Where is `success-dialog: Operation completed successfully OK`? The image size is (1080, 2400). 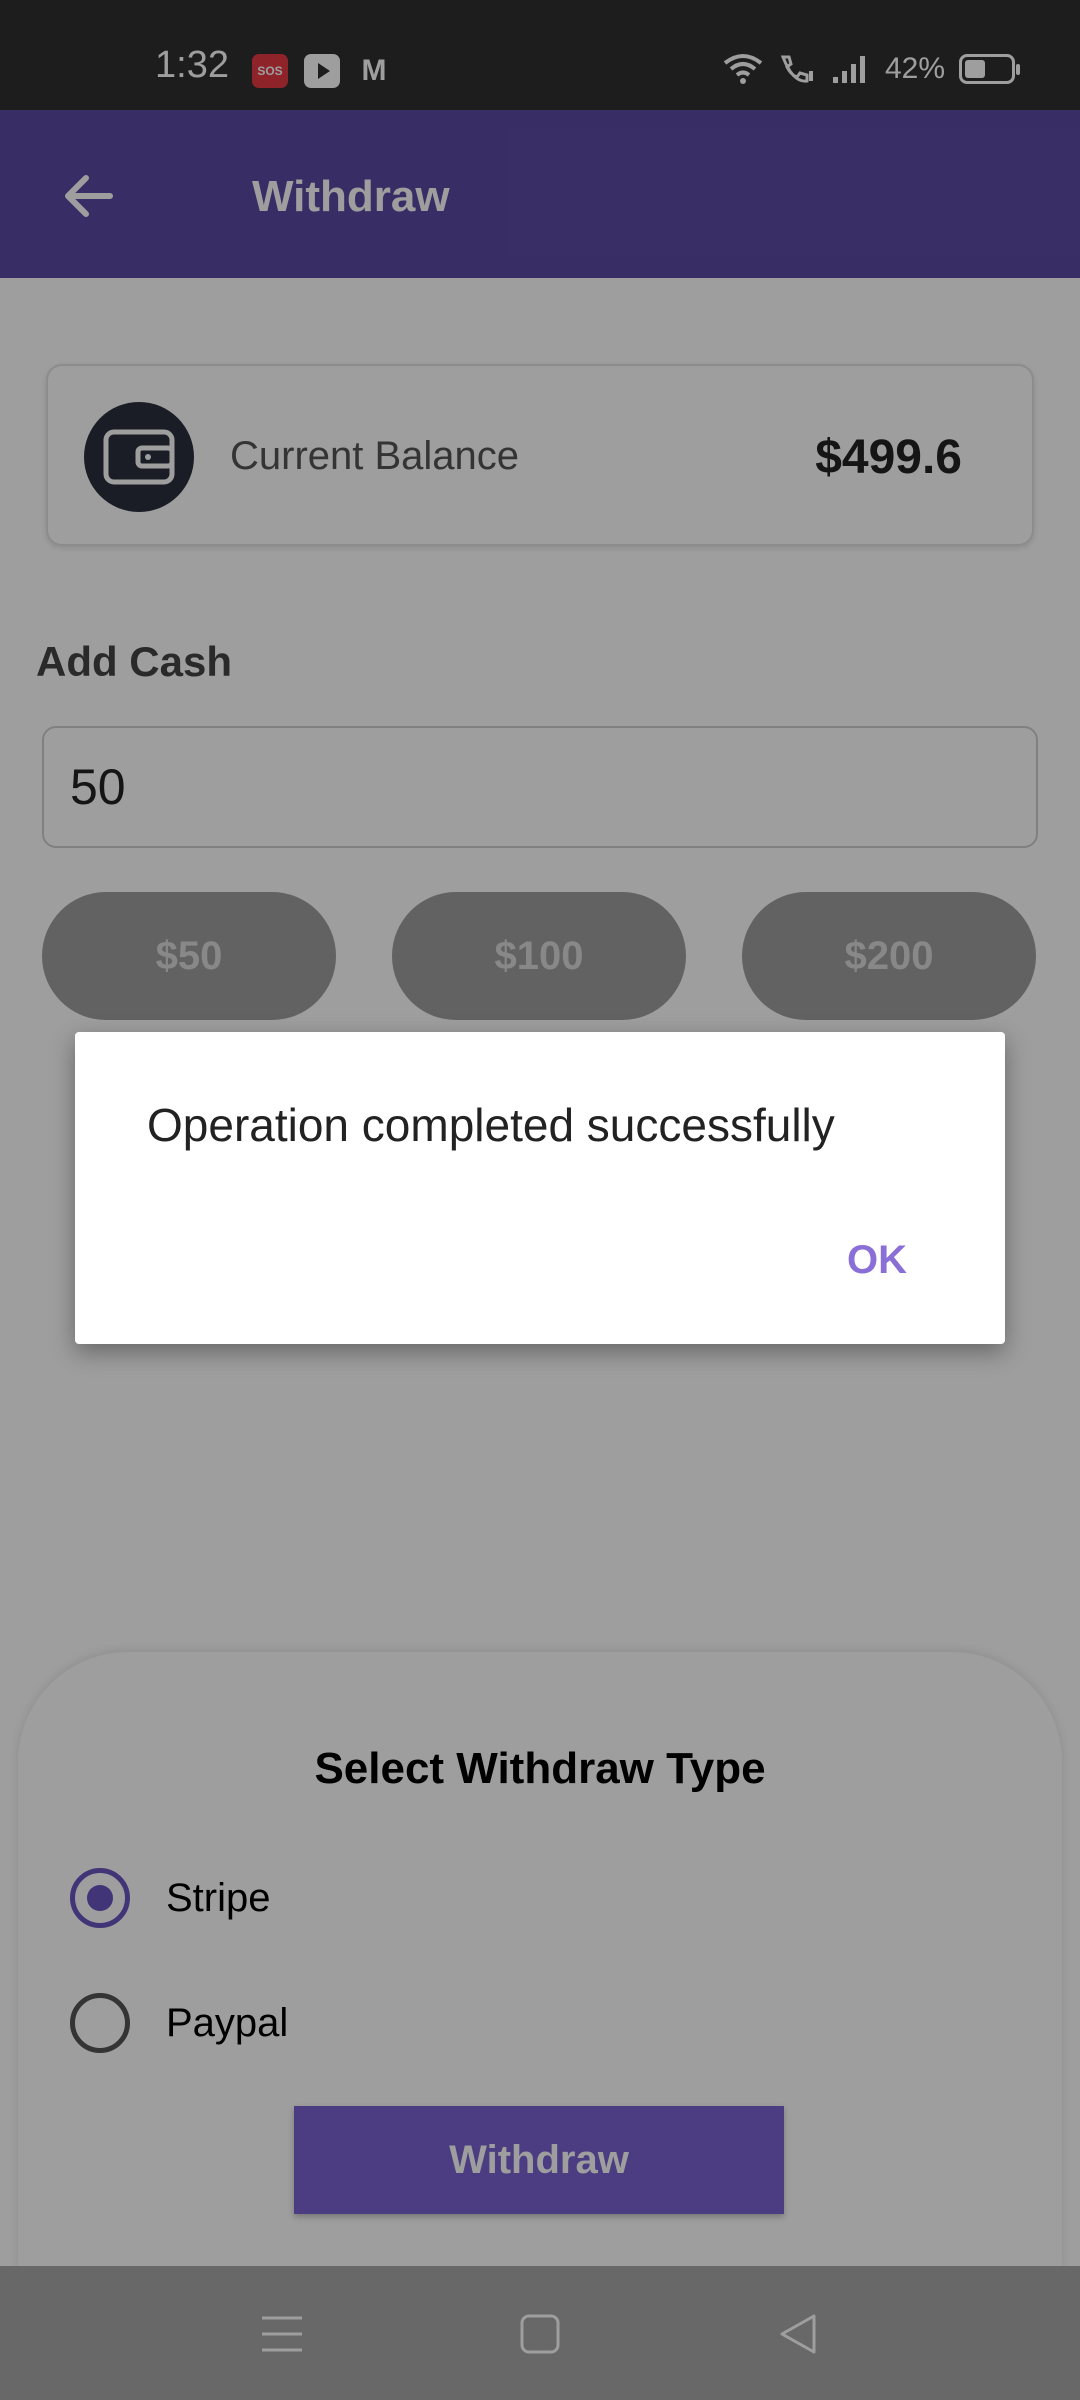
success-dialog: Operation completed successfully OK is located at coordinates (540, 1188).